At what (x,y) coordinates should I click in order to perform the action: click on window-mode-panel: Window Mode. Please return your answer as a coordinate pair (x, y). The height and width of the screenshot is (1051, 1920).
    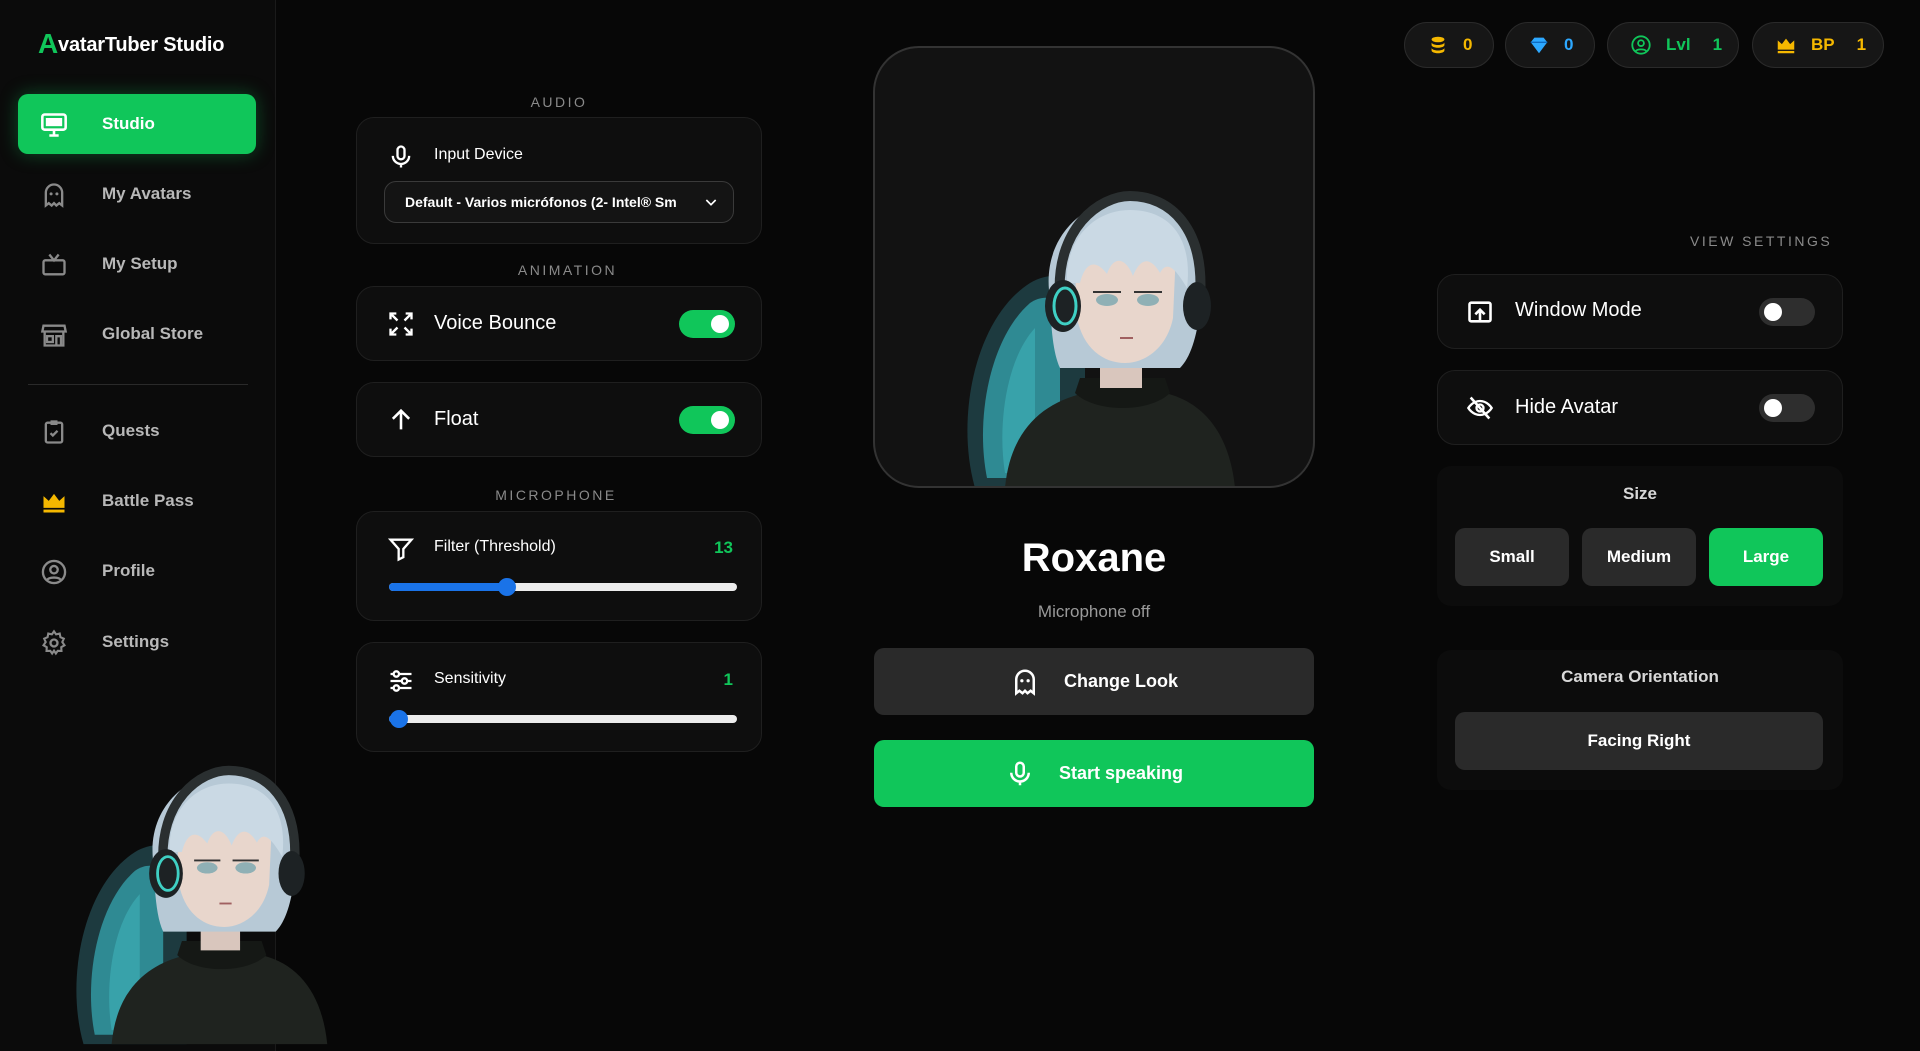
    Looking at the image, I should click on (1640, 311).